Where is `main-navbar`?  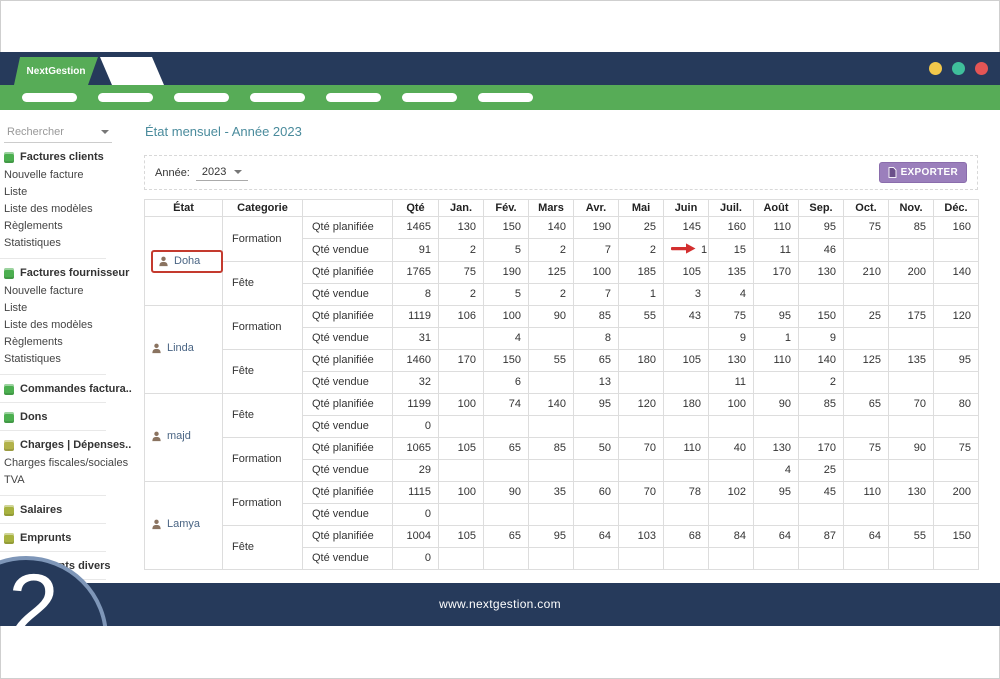
main-navbar is located at coordinates (500, 97).